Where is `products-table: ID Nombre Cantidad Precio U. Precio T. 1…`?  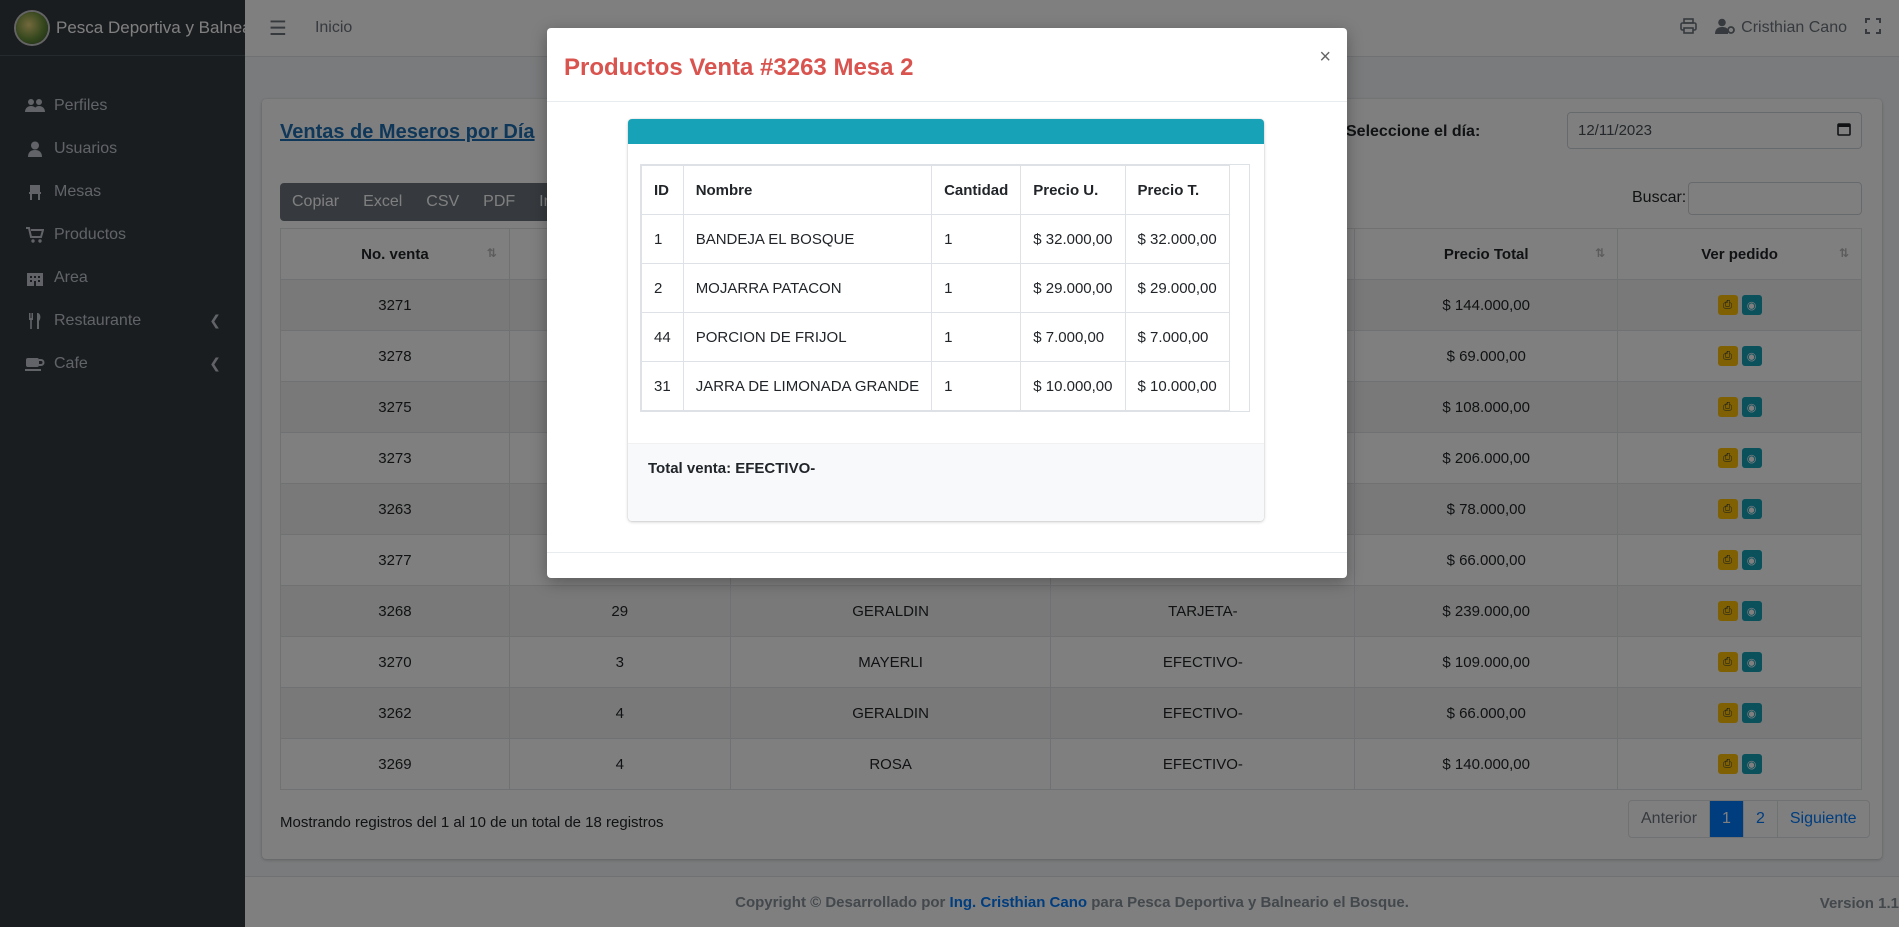 products-table: ID Nombre Cantidad Precio U. Precio T. 1… is located at coordinates (935, 288).